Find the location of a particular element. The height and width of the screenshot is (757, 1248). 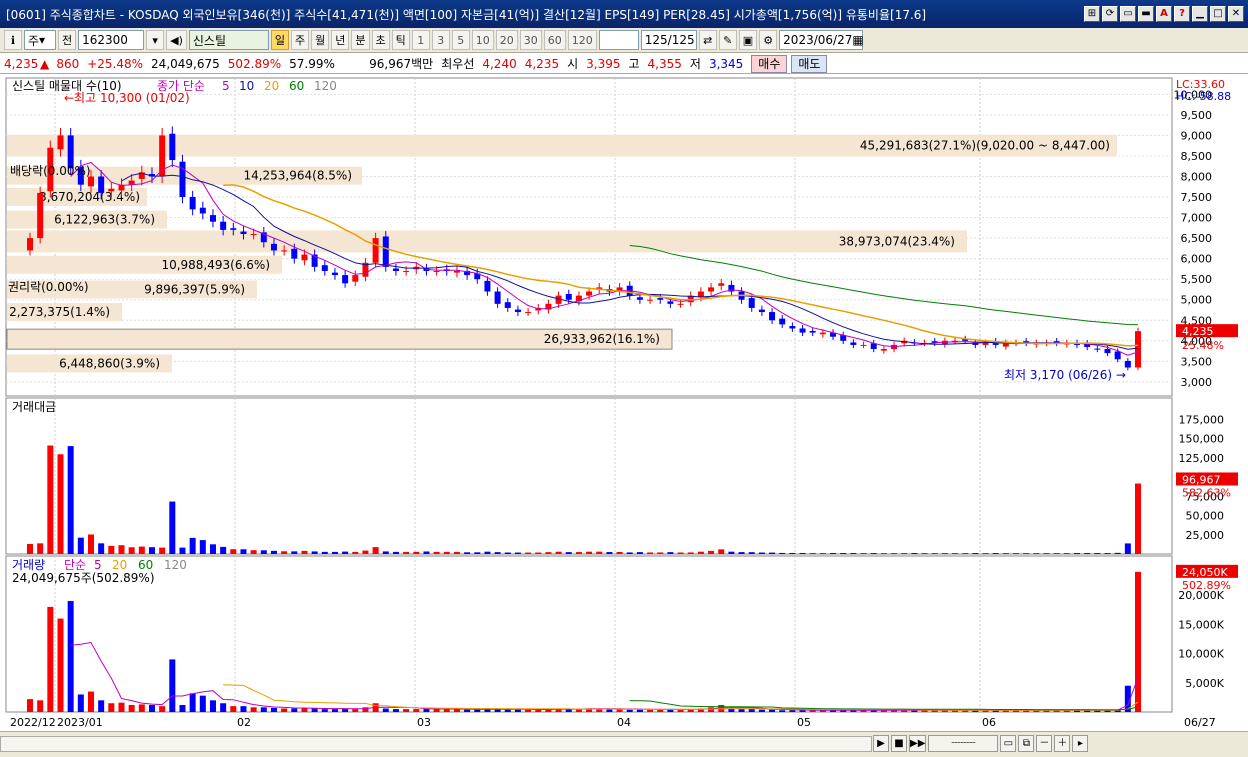

volume-ma-label: 단순 is located at coordinates (75, 565).